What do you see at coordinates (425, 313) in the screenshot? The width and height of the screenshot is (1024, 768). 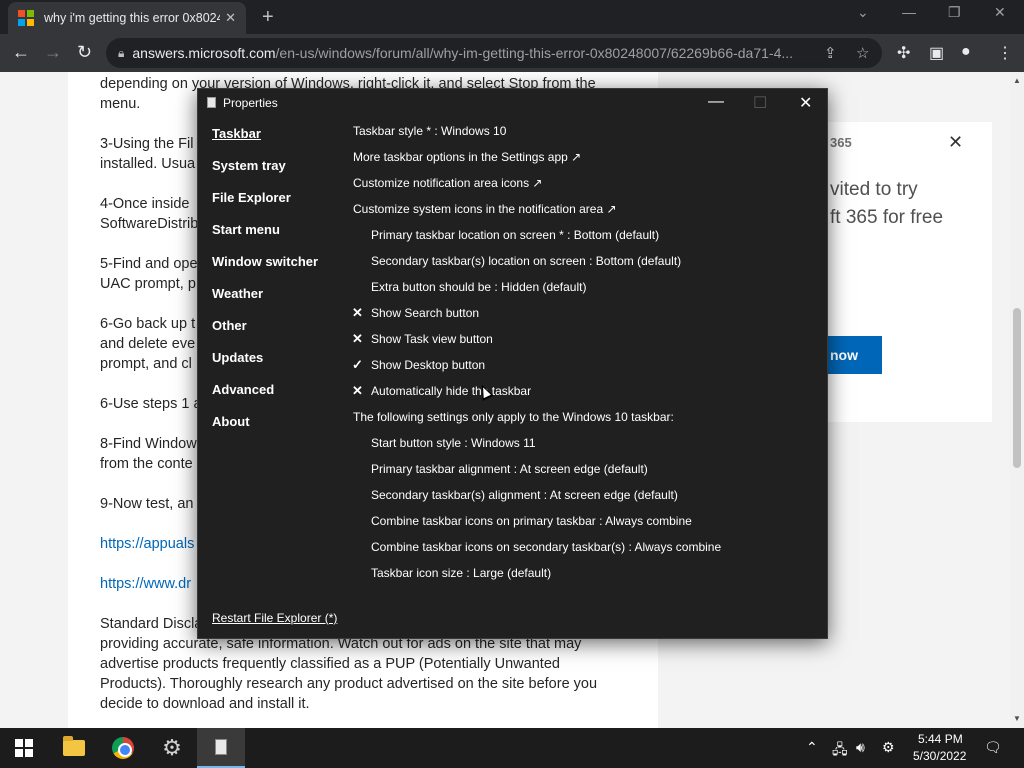 I see `option-show-search: Show Search button` at bounding box center [425, 313].